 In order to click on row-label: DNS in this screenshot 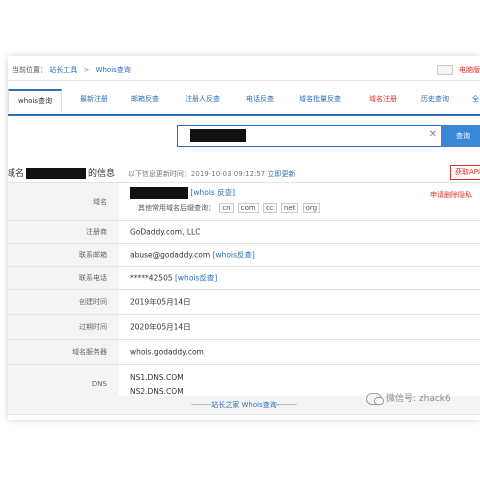, I will do `click(99, 384)`.